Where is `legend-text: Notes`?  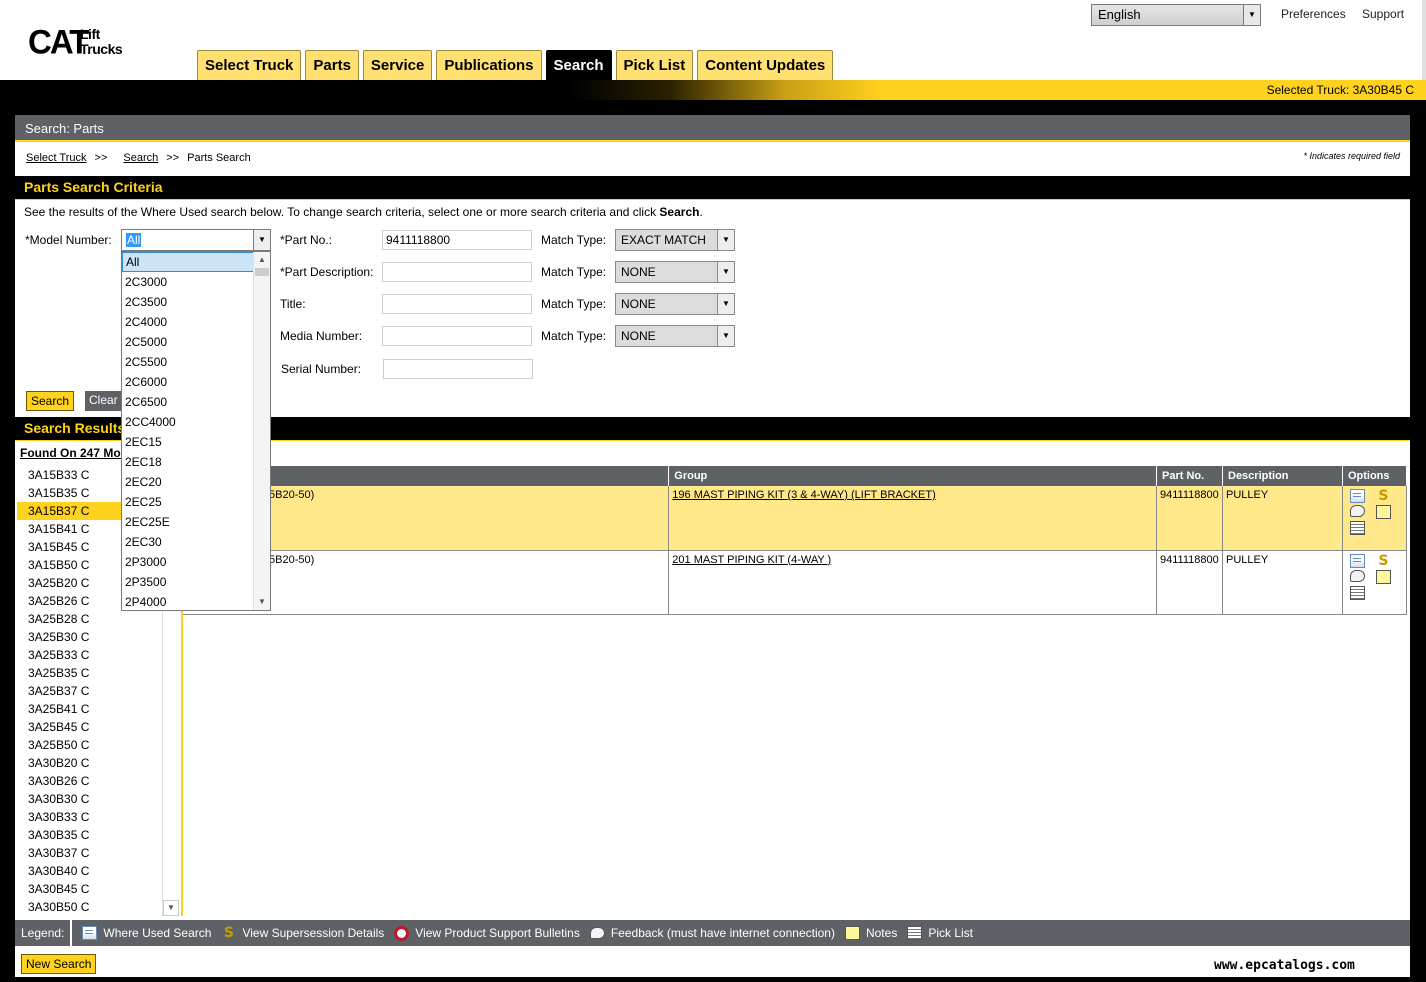 legend-text: Notes is located at coordinates (881, 933).